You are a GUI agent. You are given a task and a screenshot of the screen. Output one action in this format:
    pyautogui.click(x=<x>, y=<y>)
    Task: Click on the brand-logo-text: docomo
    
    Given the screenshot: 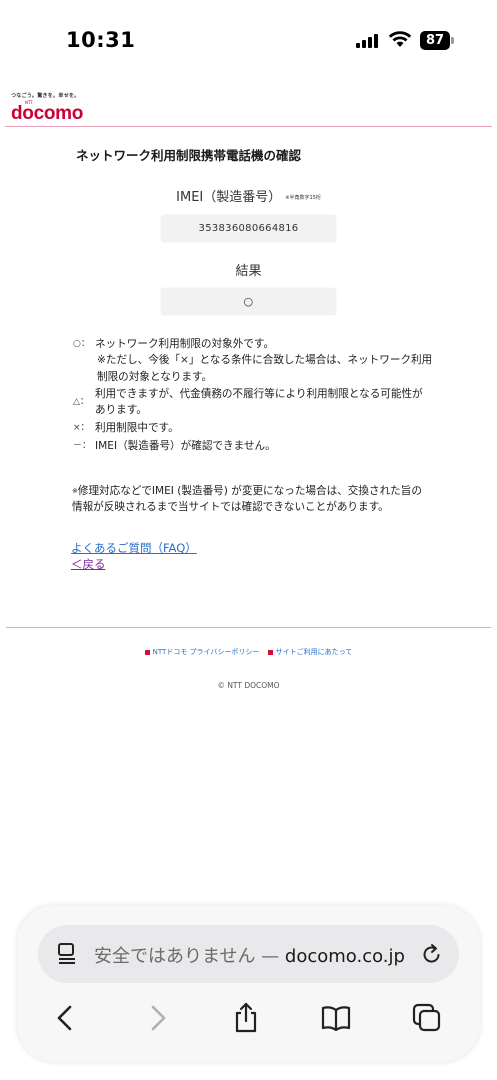 What is the action you would take?
    pyautogui.click(x=47, y=113)
    